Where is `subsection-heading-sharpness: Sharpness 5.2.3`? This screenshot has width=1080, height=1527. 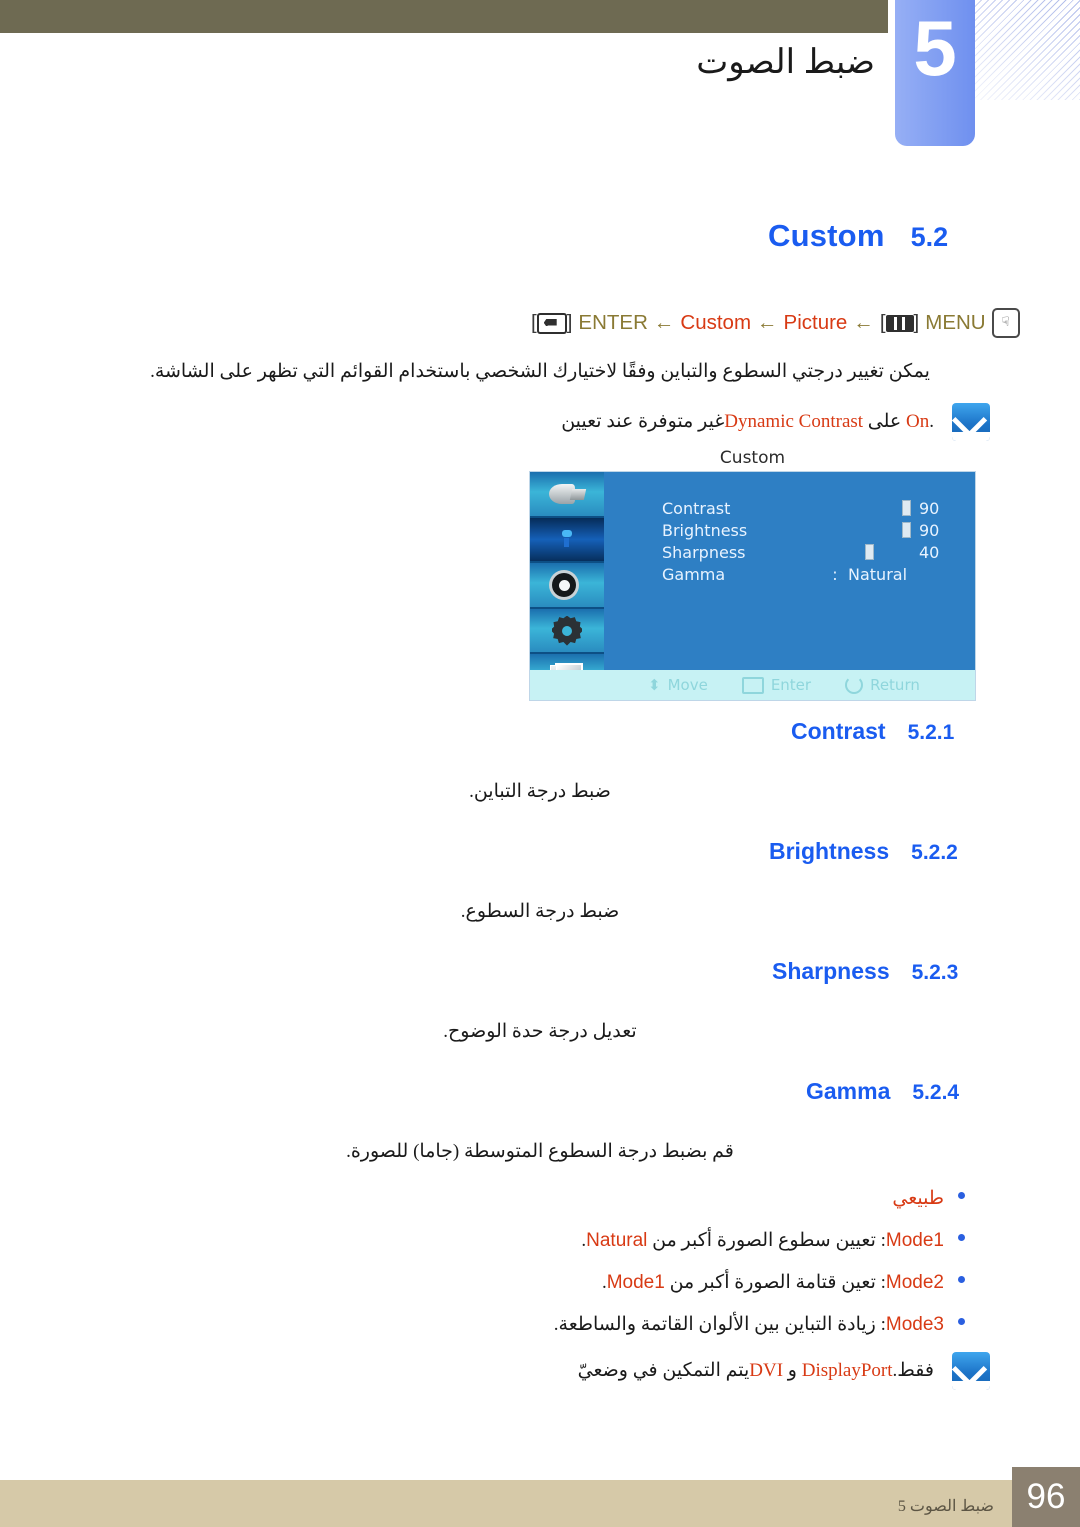 subsection-heading-sharpness: Sharpness 5.2.3 is located at coordinates (865, 971).